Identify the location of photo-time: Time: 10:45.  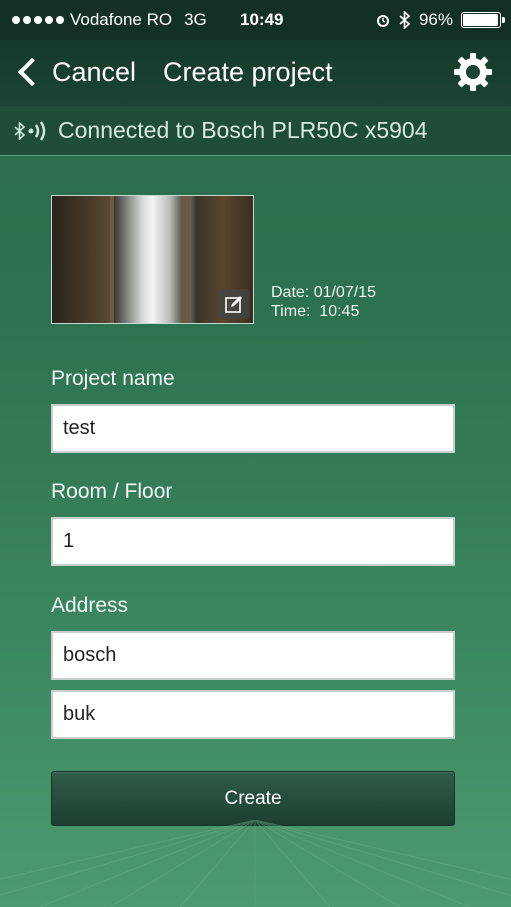
(315, 311).